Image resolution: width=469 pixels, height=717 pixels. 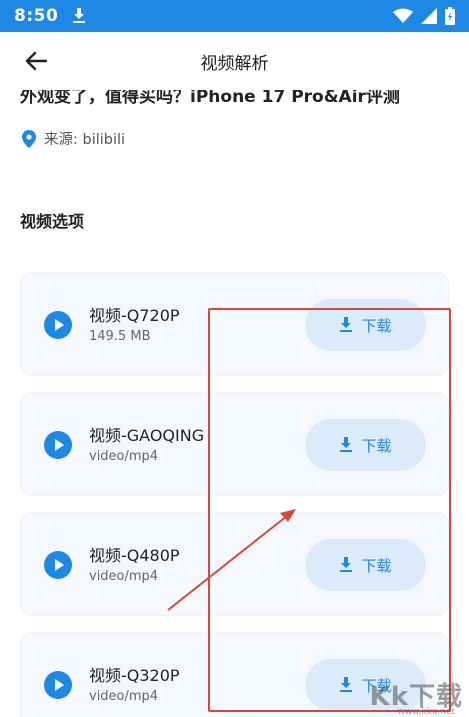 What do you see at coordinates (134, 675) in the screenshot?
I see `option-name: 视频-Q320P` at bounding box center [134, 675].